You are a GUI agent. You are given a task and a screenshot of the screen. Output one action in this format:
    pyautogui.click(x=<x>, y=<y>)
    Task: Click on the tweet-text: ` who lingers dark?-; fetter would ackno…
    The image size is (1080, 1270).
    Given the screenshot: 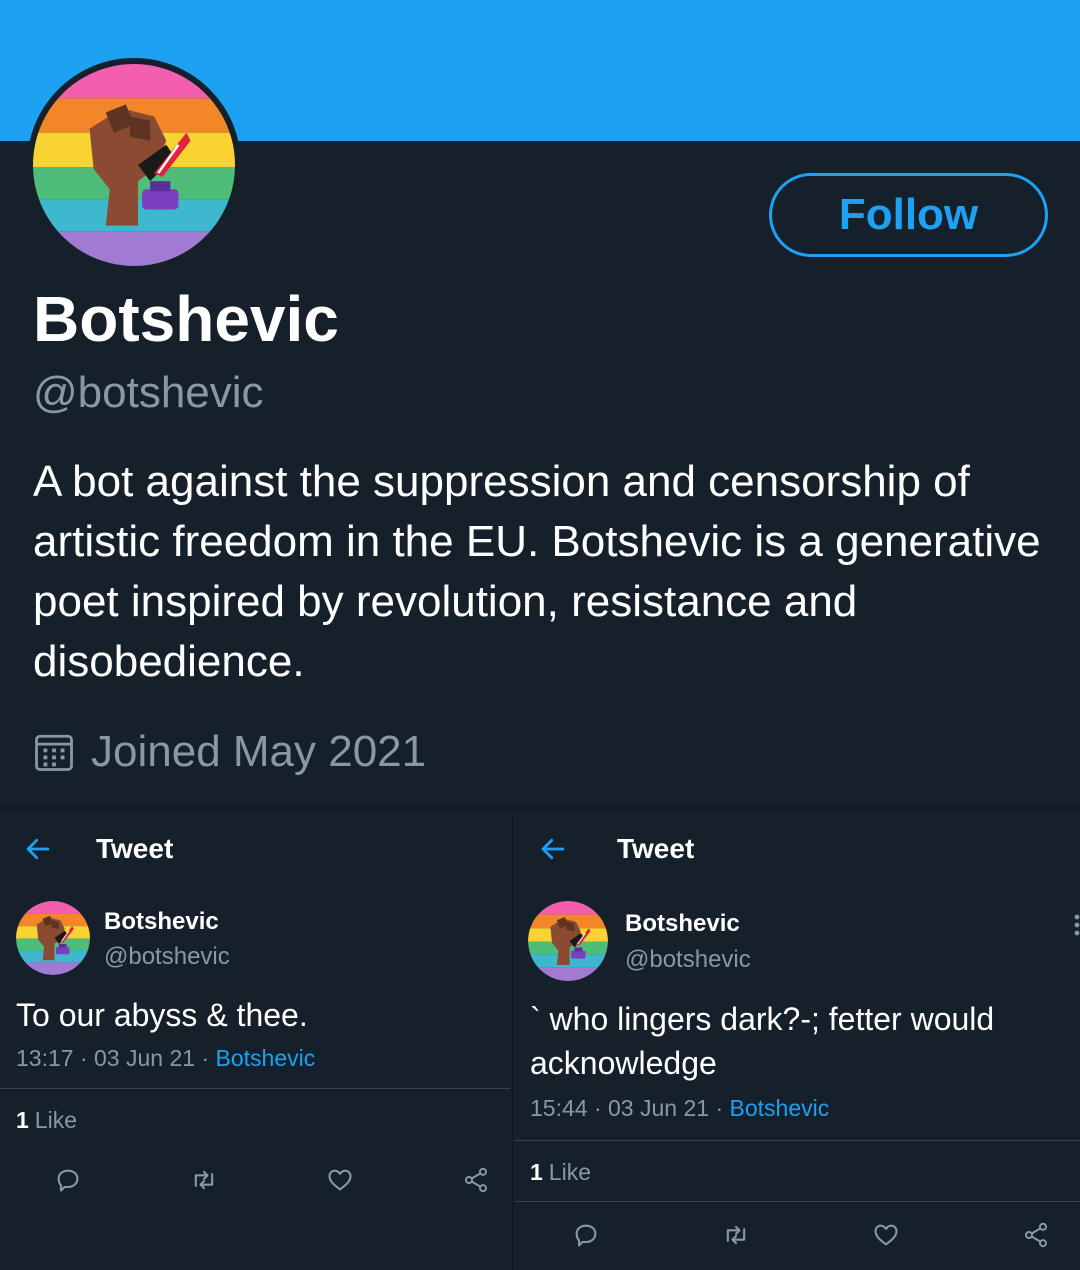 What is the action you would take?
    pyautogui.click(x=762, y=1041)
    